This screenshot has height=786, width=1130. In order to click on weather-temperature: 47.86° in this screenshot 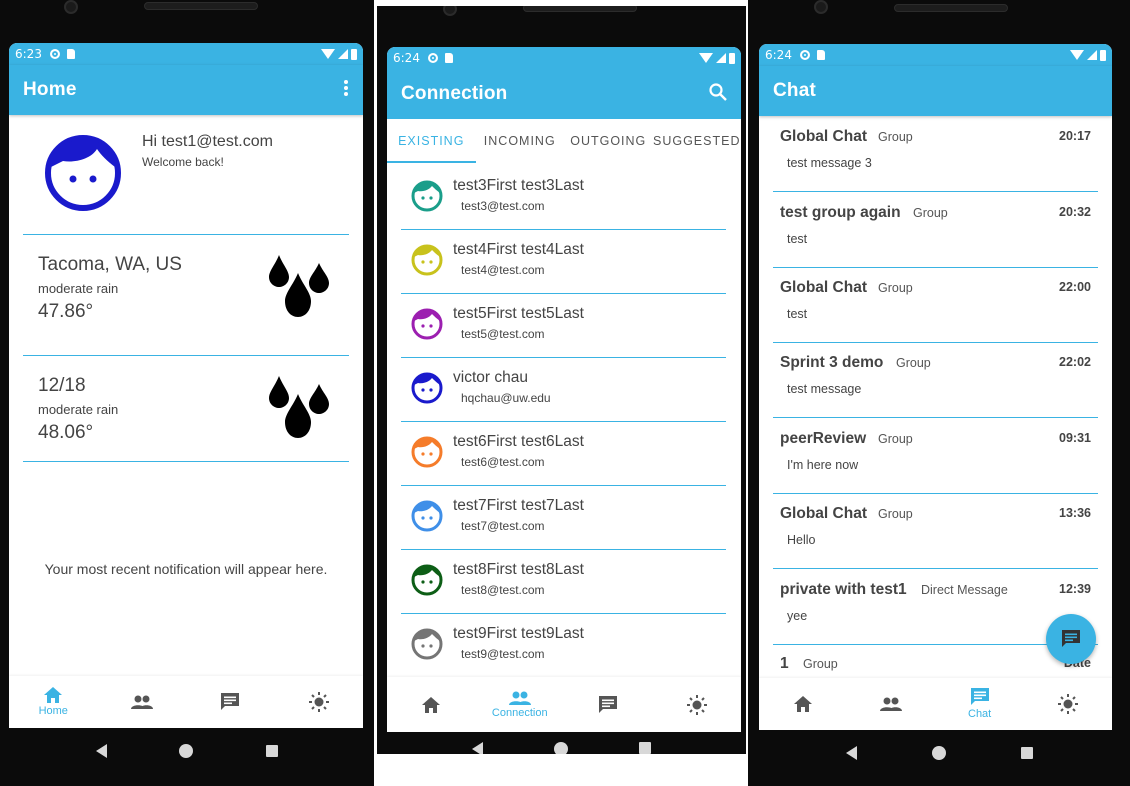, I will do `click(66, 311)`.